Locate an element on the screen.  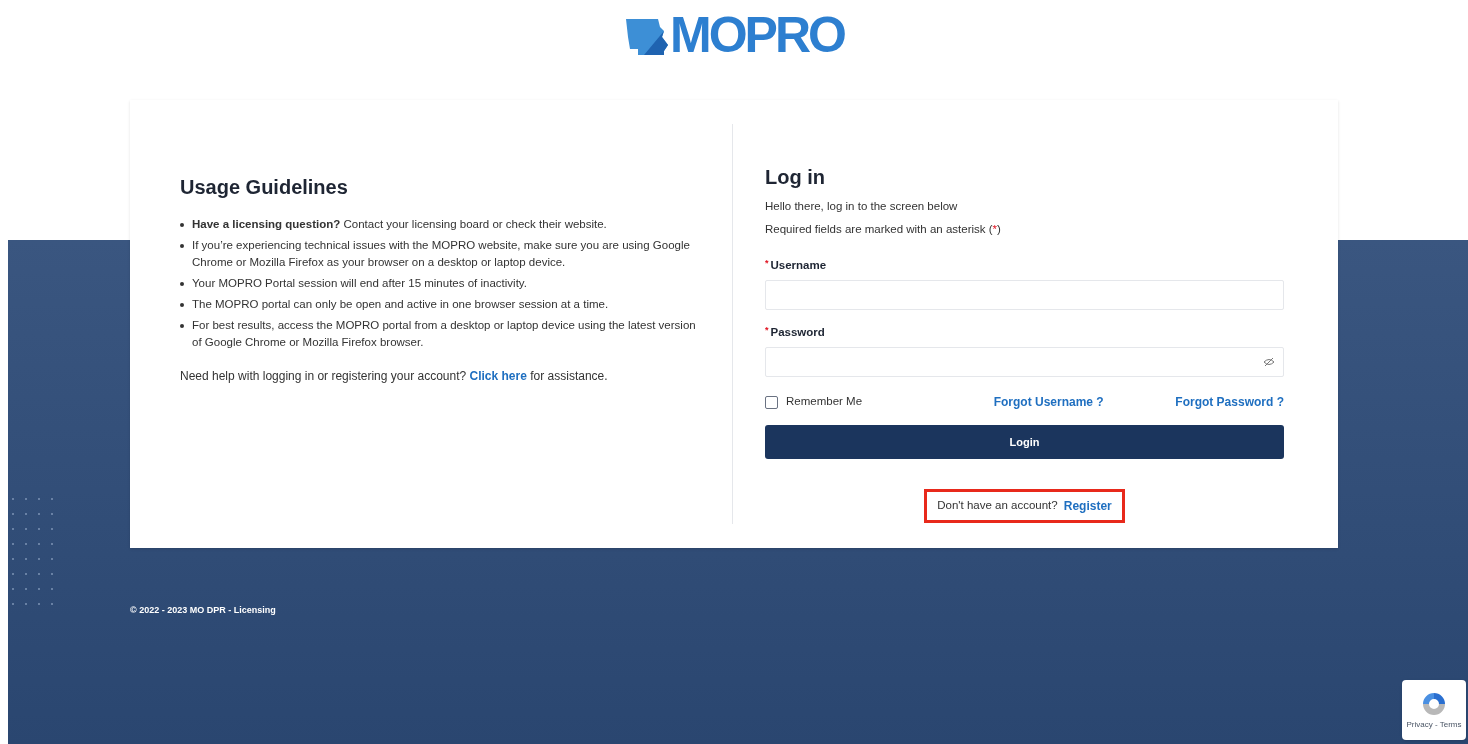
register-prompt: Don't have an account? is located at coordinates (997, 506).